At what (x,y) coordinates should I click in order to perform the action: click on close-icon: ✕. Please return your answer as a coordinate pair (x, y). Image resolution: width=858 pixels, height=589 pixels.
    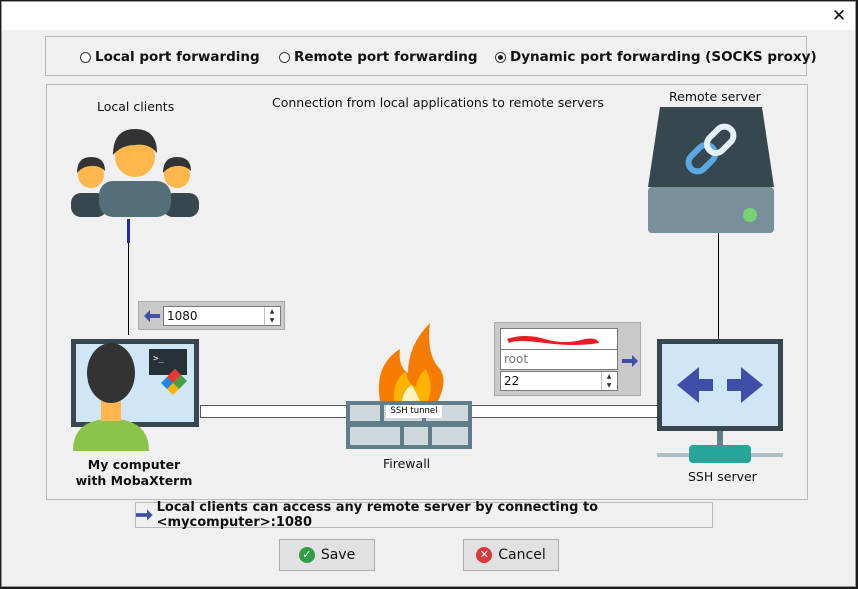
    Looking at the image, I should click on (839, 16).